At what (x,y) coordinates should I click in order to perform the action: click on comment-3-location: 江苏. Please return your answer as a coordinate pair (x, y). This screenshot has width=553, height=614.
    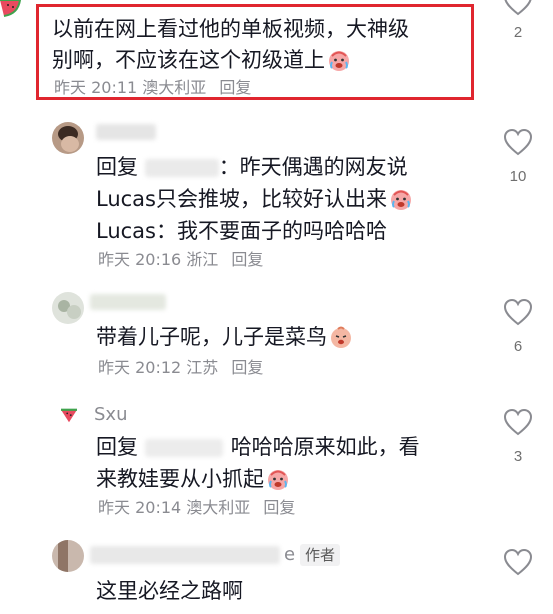
    Looking at the image, I should click on (202, 367).